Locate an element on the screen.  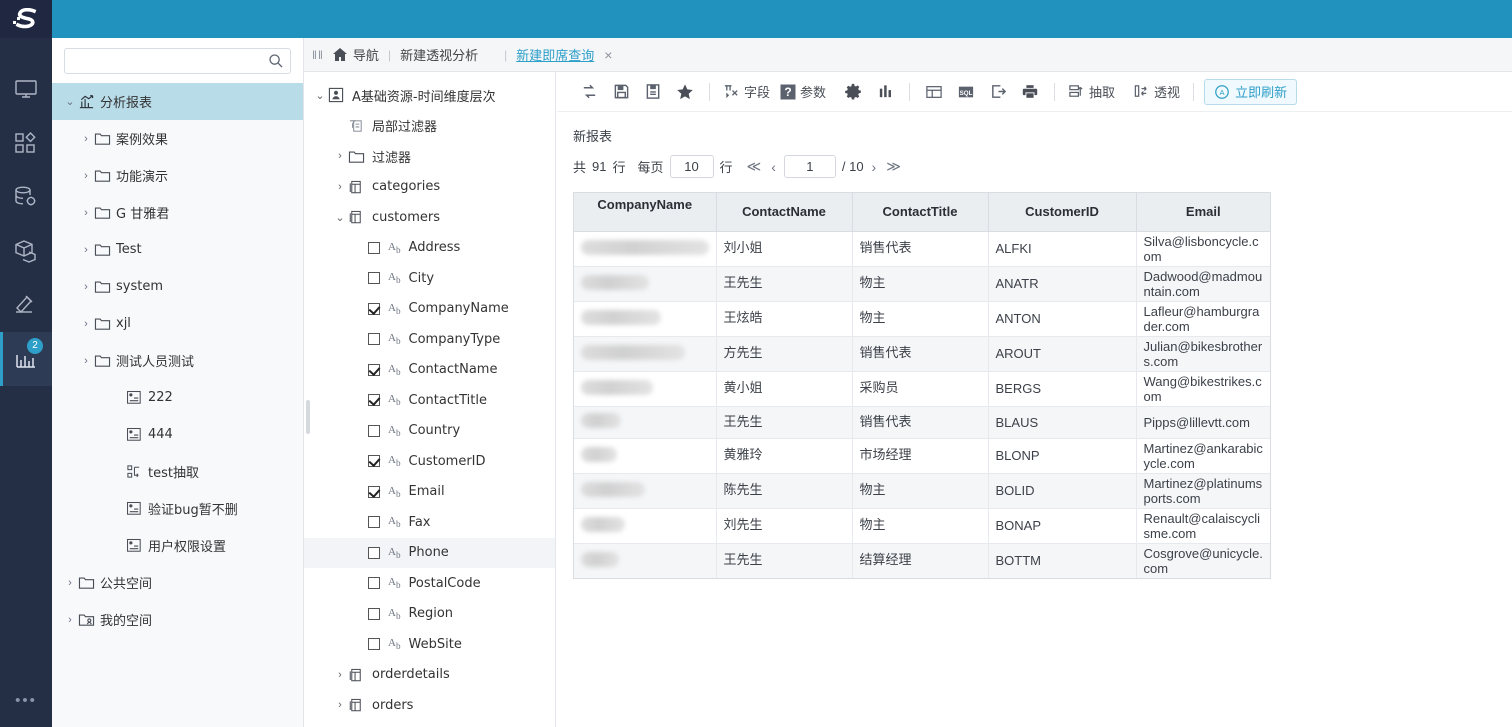
table-row: 王先生 销售代表 BLAUS Pipps@lillevtt.com is located at coordinates (922, 422).